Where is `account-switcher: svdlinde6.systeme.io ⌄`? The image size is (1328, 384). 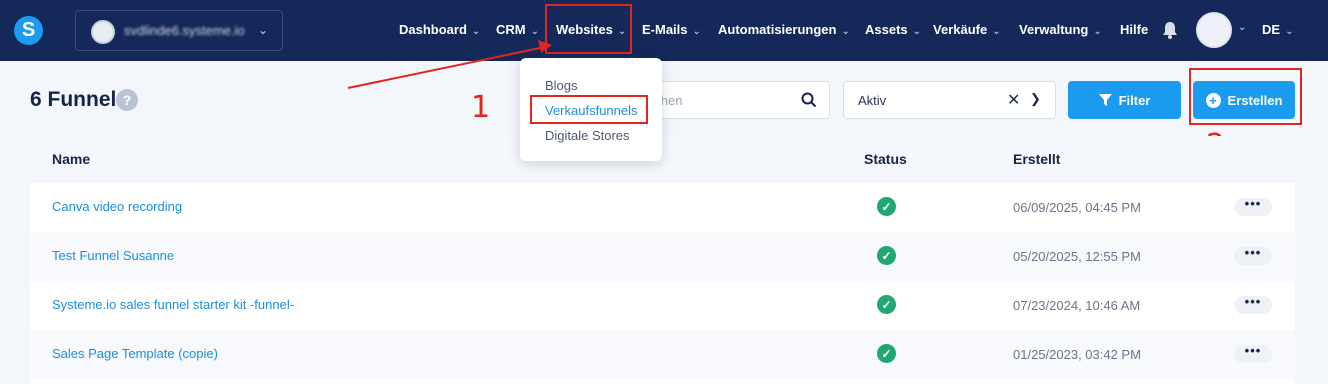
account-switcher: svdlinde6.systeme.io ⌄ is located at coordinates (179, 30).